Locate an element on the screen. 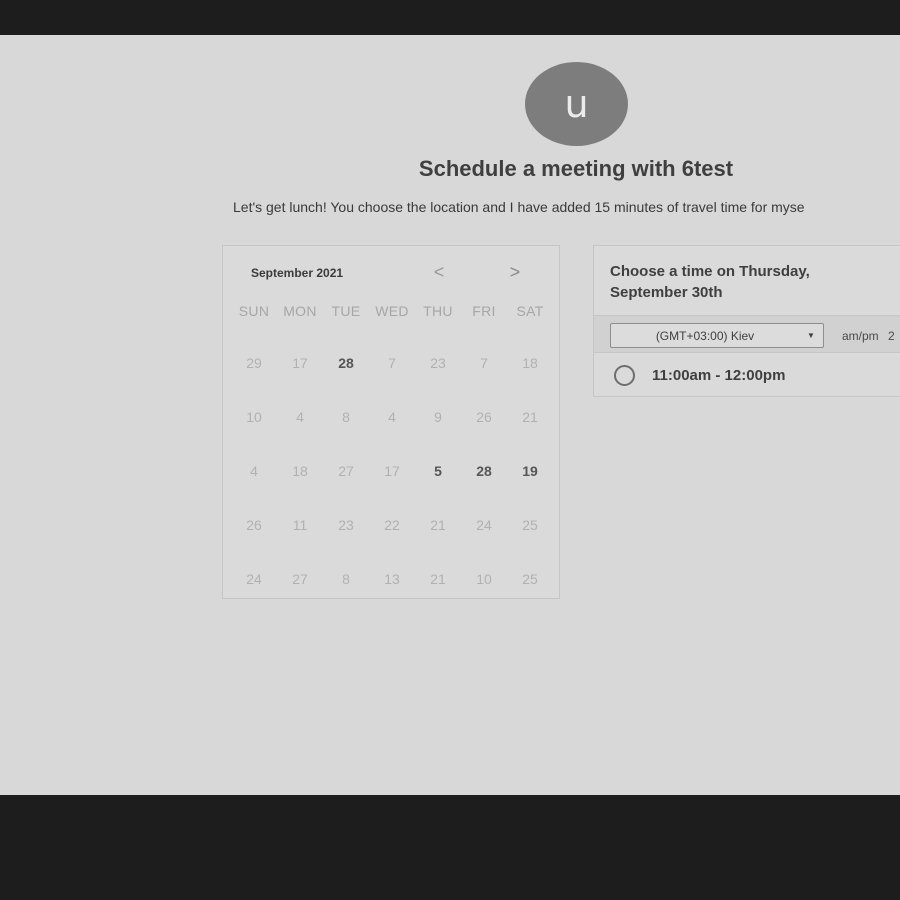  time-format-toggle: am/pm 2 is located at coordinates (868, 336).